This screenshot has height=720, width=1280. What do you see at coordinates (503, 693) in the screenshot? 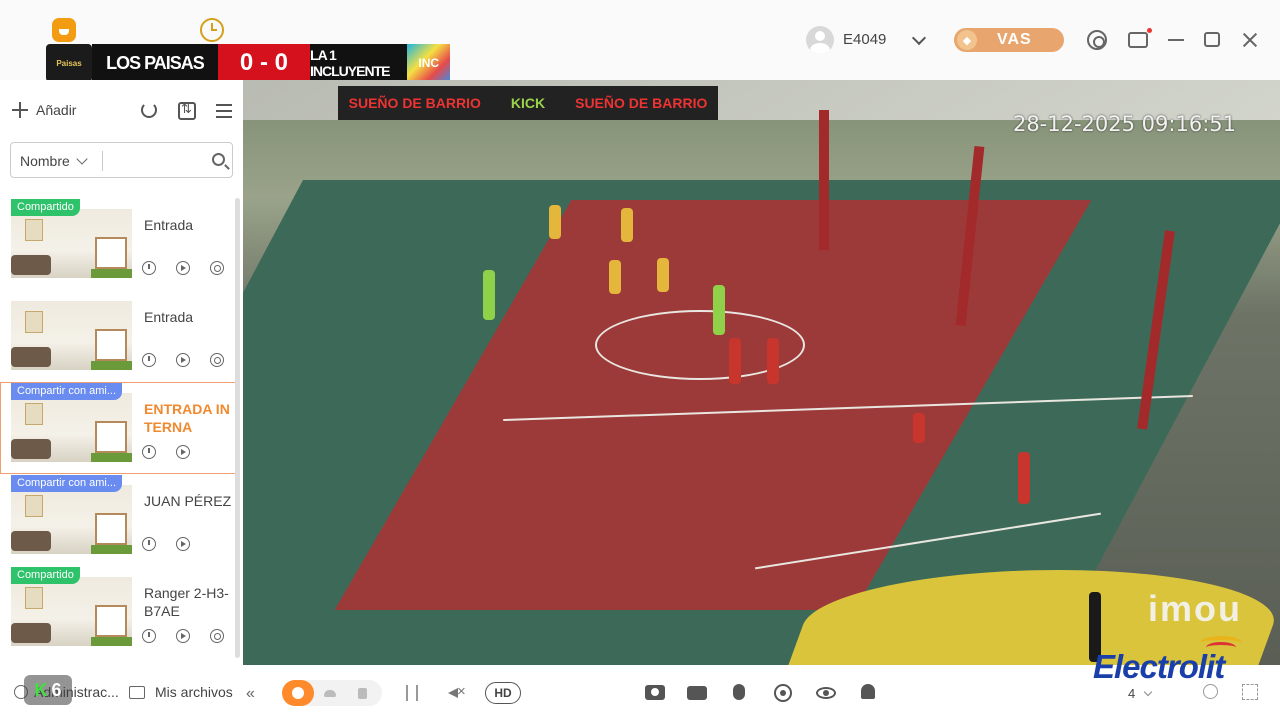
I see `hd-quality-button: HD` at bounding box center [503, 693].